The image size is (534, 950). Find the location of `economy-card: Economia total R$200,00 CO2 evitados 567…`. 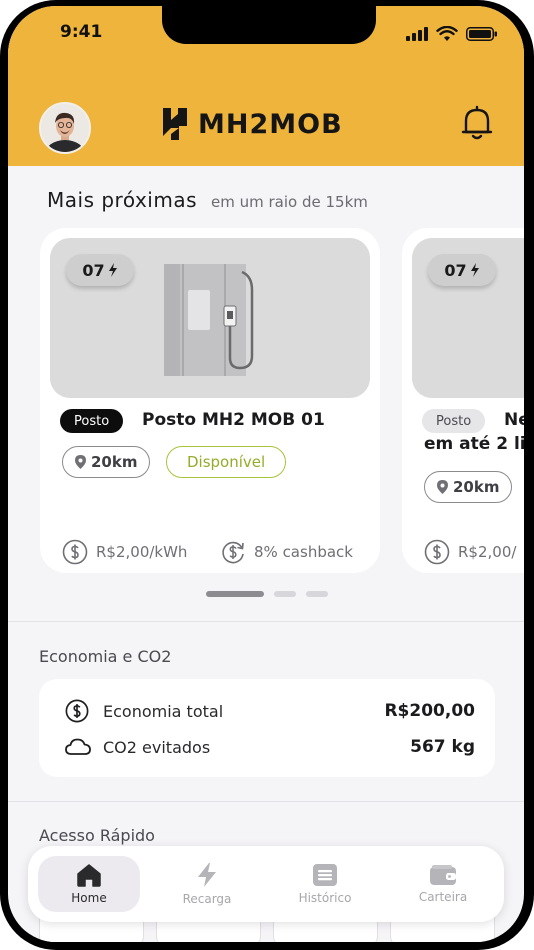

economy-card: Economia total R$200,00 CO2 evitados 567… is located at coordinates (267, 728).